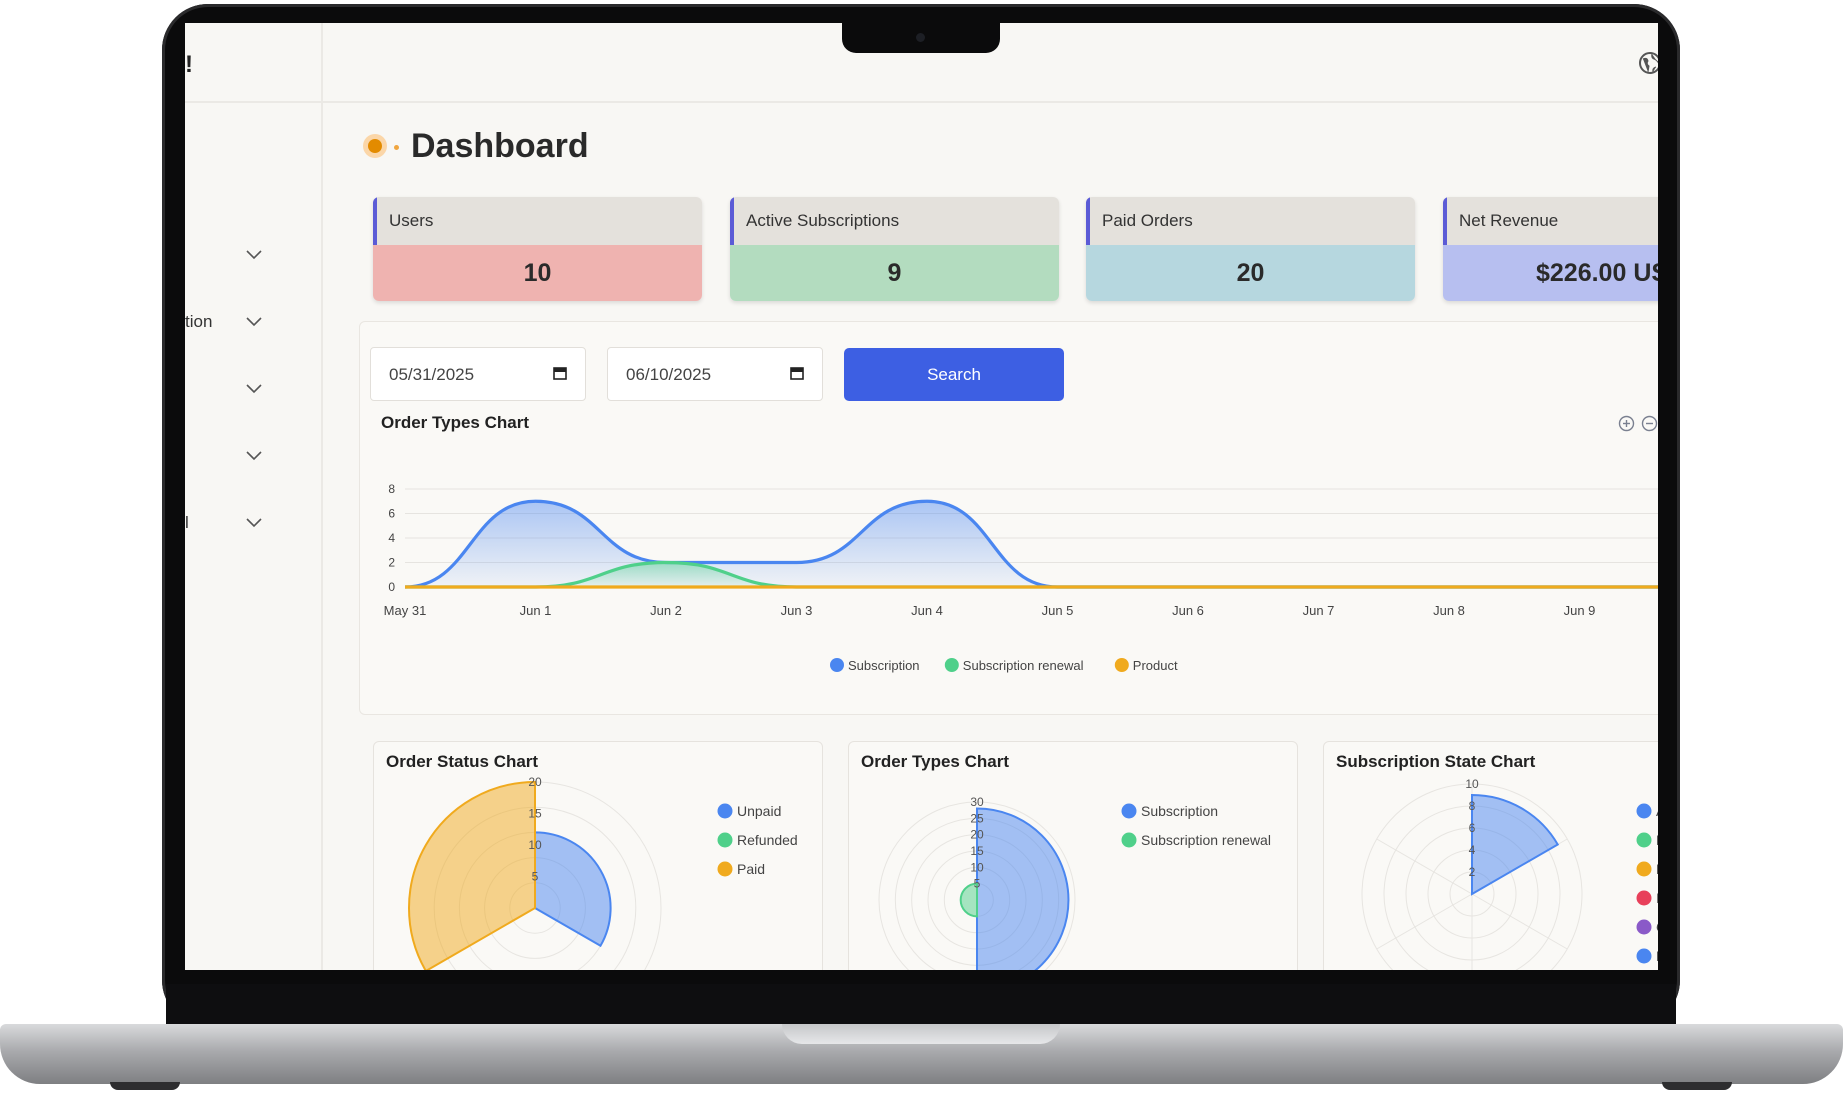 This screenshot has height=1098, width=1843. Describe the element at coordinates (1626, 423) in the screenshot. I see `zoom-in-icon` at that location.